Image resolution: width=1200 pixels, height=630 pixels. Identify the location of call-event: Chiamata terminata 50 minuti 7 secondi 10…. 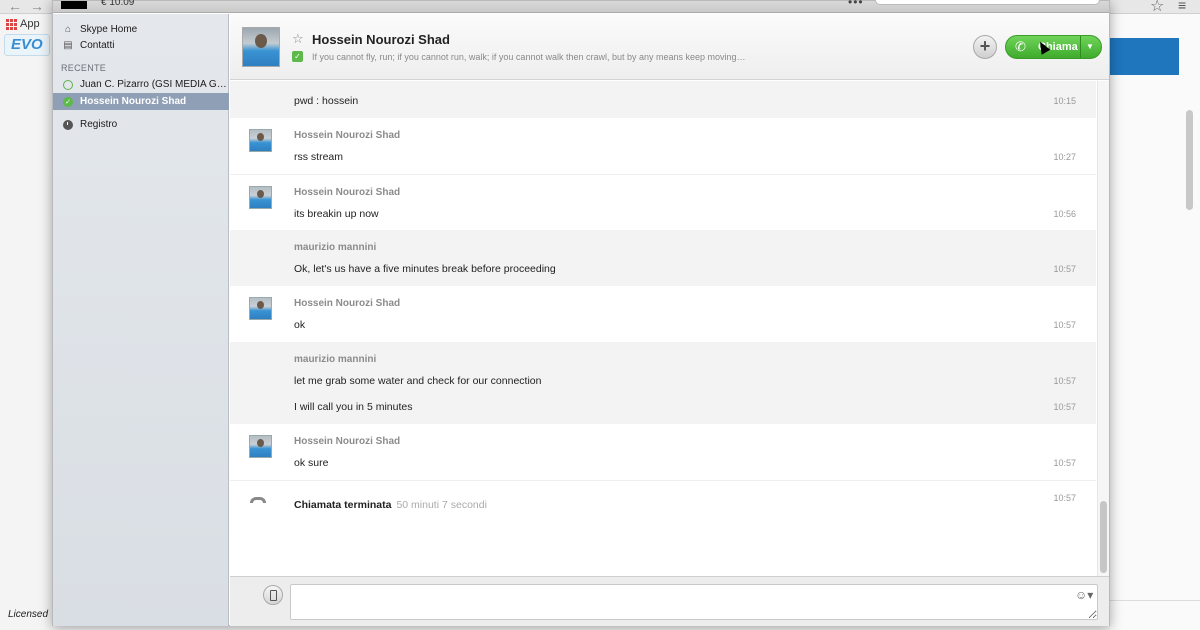
(663, 505).